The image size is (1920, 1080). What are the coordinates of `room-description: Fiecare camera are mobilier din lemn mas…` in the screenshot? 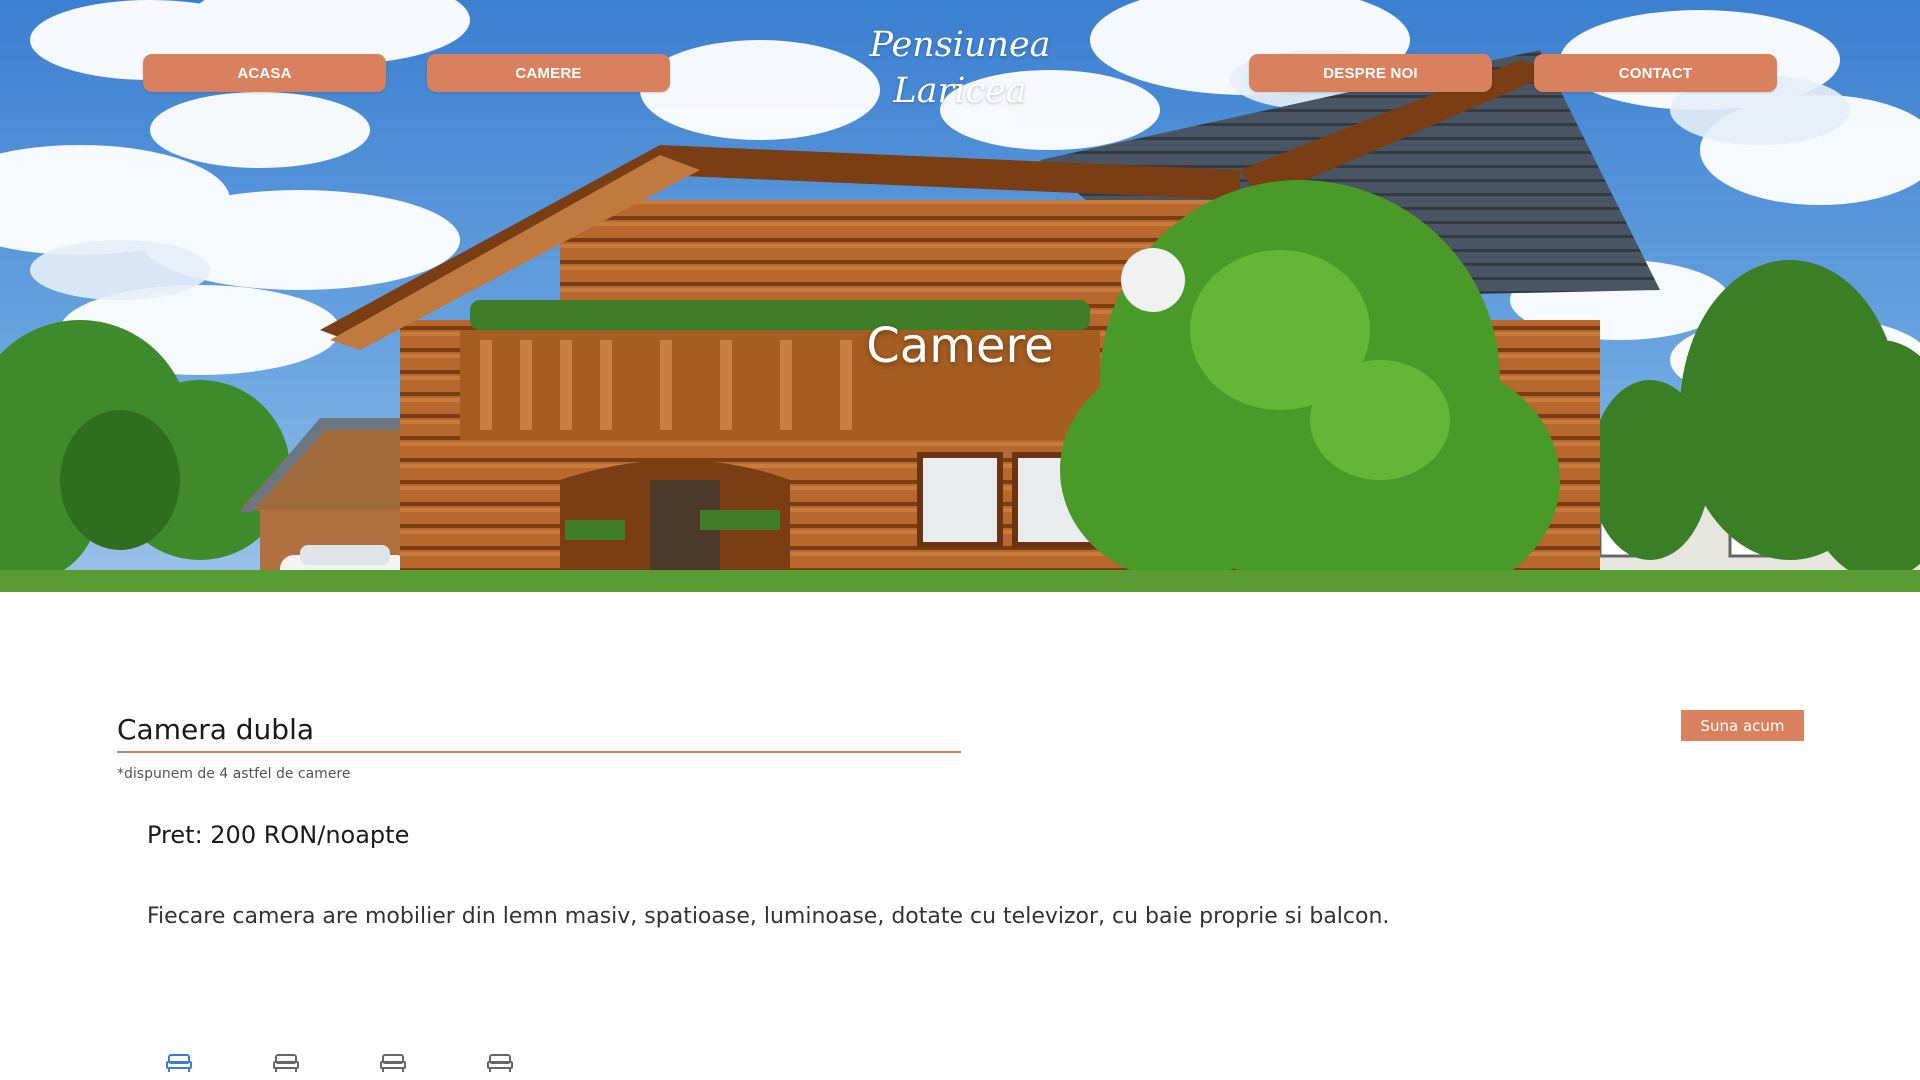 It's located at (768, 916).